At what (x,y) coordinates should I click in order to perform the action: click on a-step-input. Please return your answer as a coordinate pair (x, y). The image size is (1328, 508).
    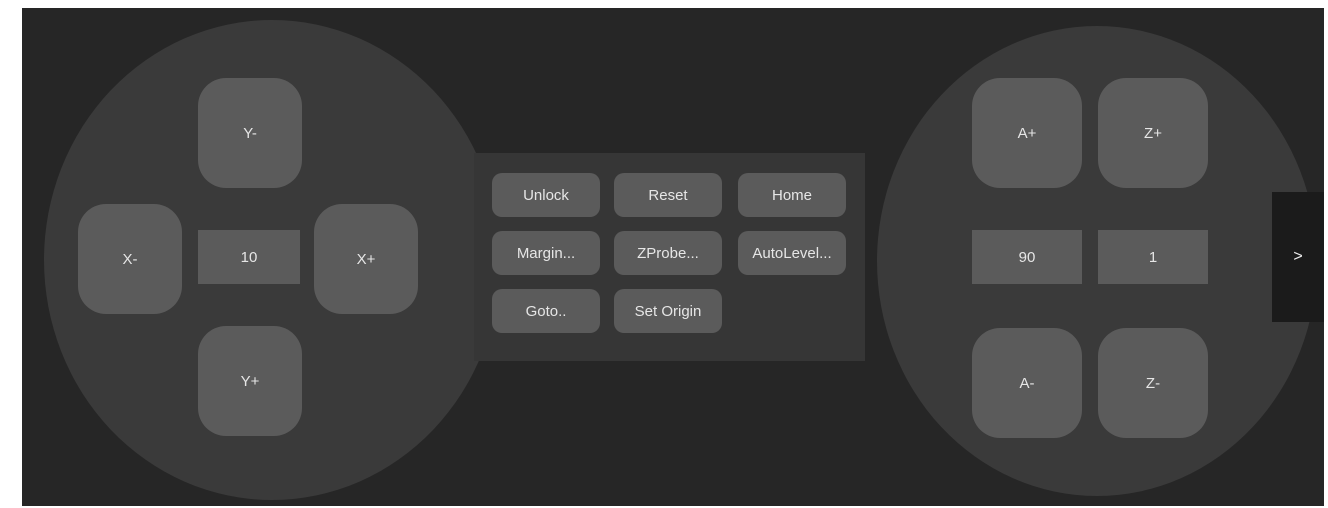
    Looking at the image, I should click on (1027, 257).